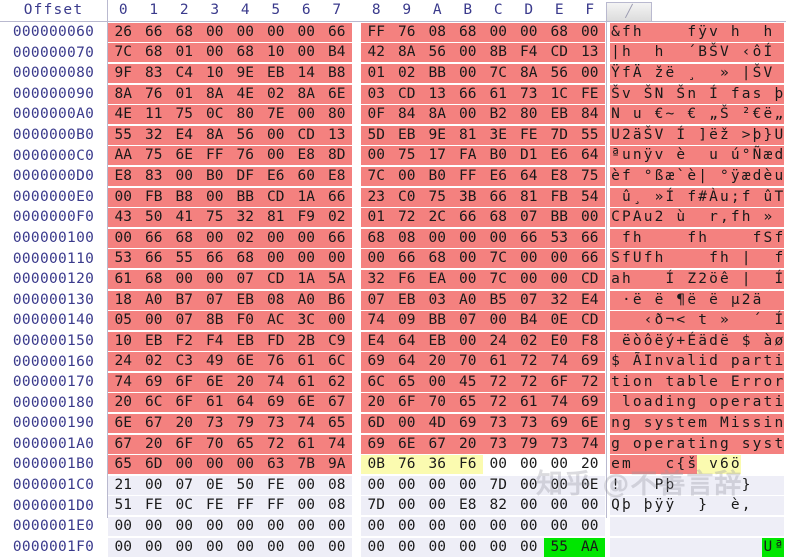  I want to click on ascii-char-cell: ¶, so click(681, 300).